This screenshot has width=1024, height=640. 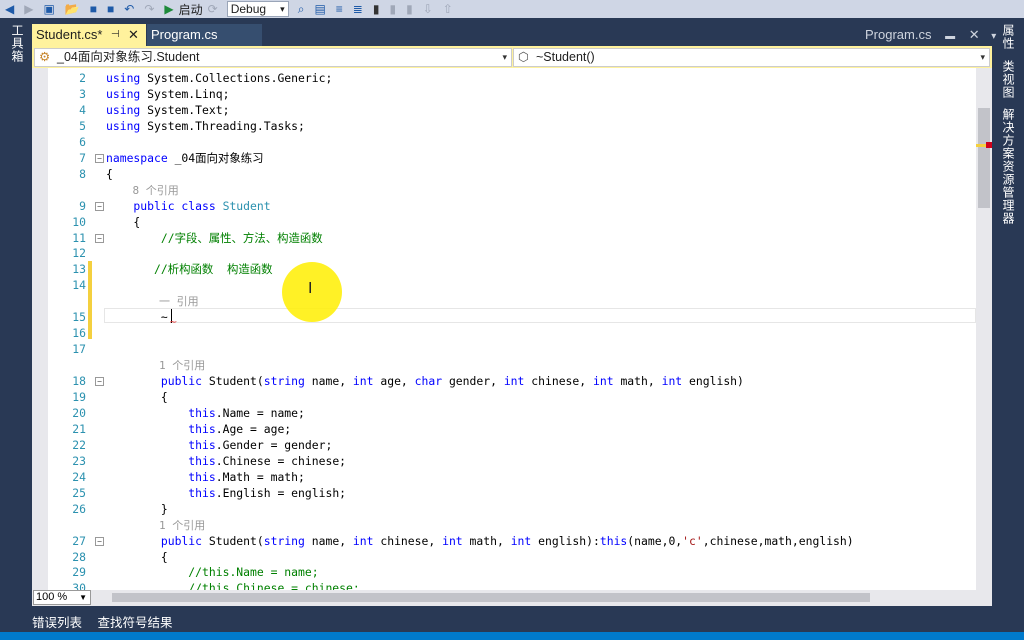 What do you see at coordinates (129, 9) in the screenshot?
I see `undo-icon: ↶` at bounding box center [129, 9].